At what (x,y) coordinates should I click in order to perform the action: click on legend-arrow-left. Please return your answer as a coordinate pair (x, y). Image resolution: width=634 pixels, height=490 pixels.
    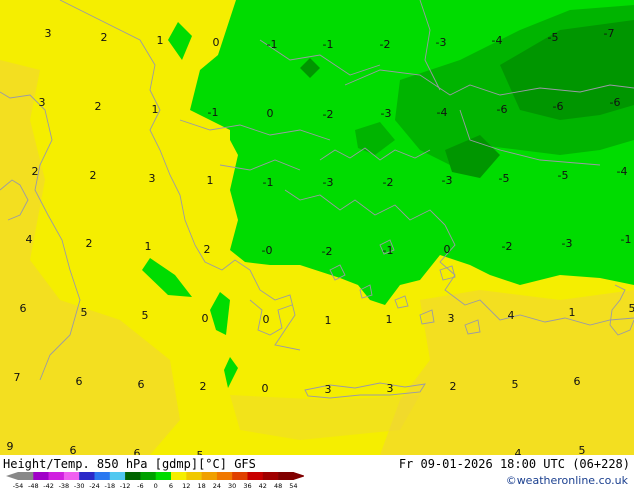
    Looking at the image, I should click on (12, 476).